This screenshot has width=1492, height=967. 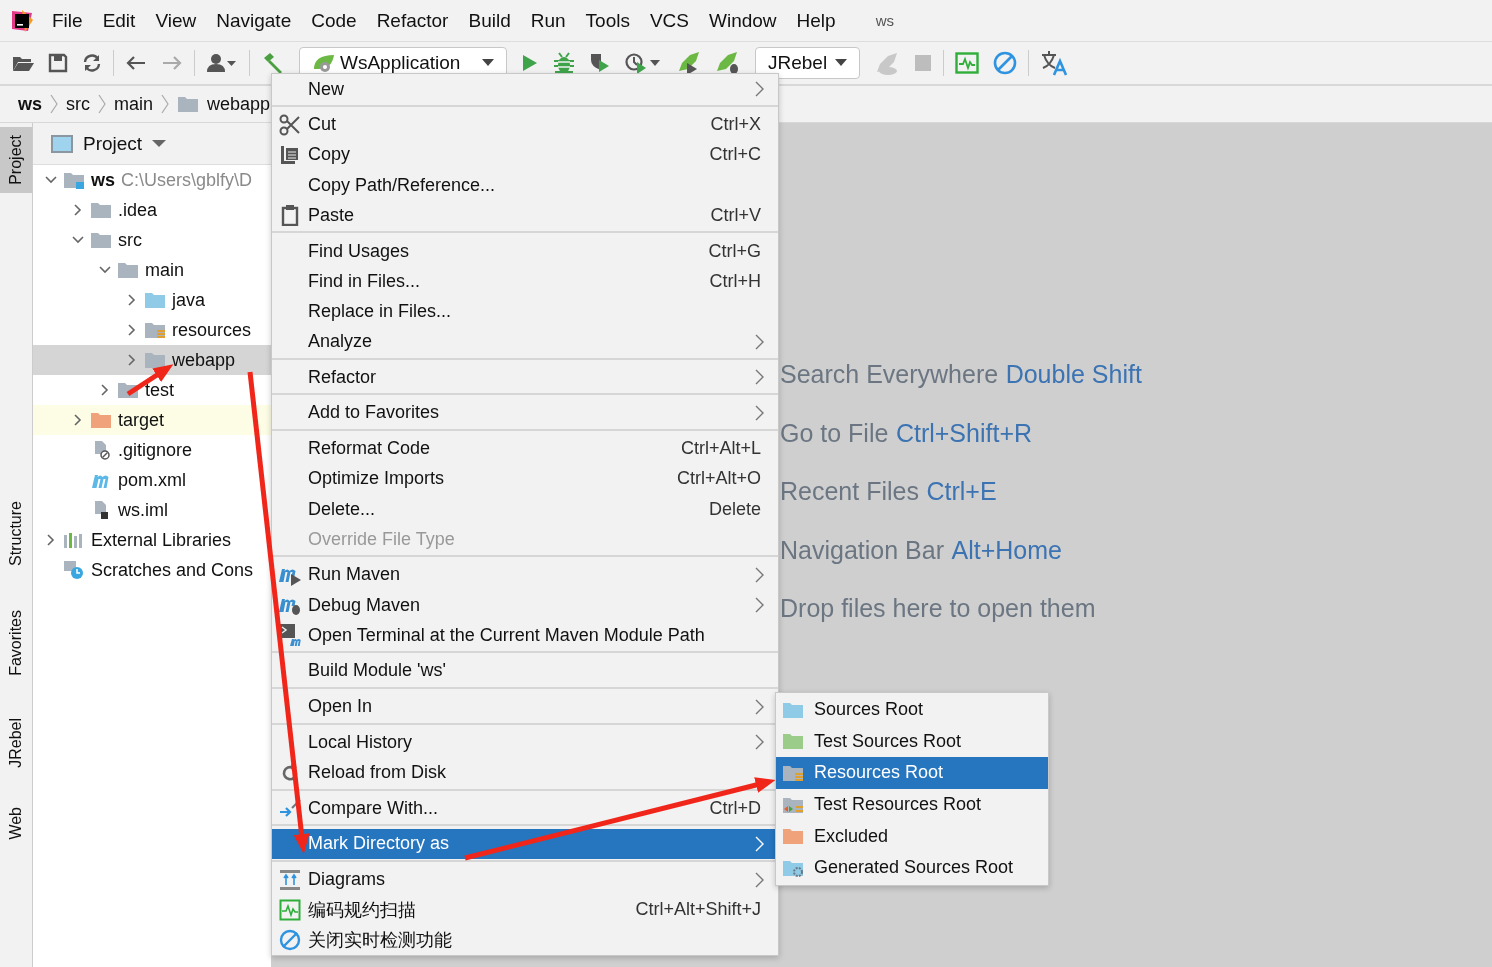 What do you see at coordinates (564, 63) in the screenshot?
I see `bug-icon` at bounding box center [564, 63].